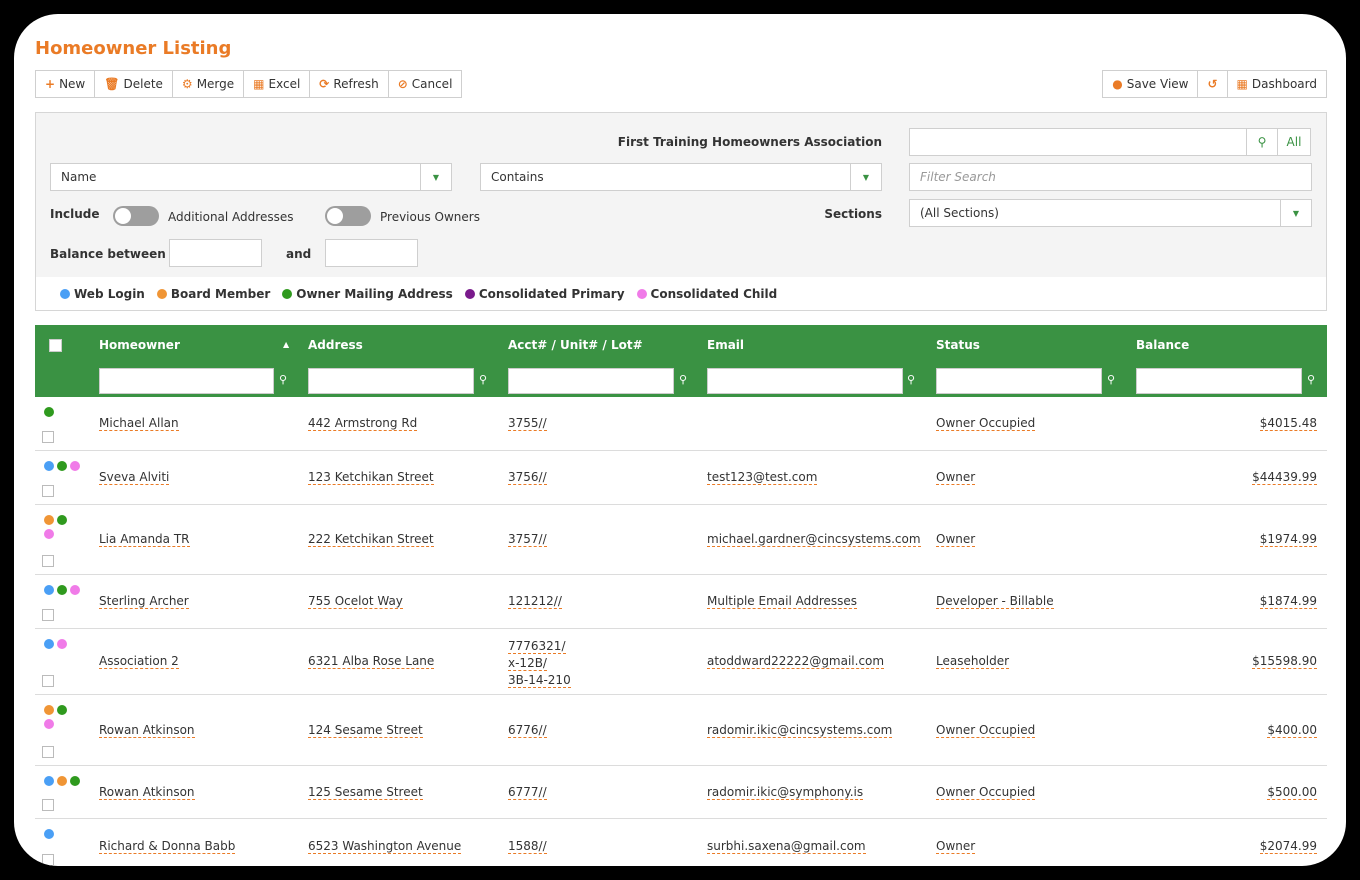 The height and width of the screenshot is (880, 1360). Describe the element at coordinates (55, 345) in the screenshot. I see `select-all-checkbox` at that location.